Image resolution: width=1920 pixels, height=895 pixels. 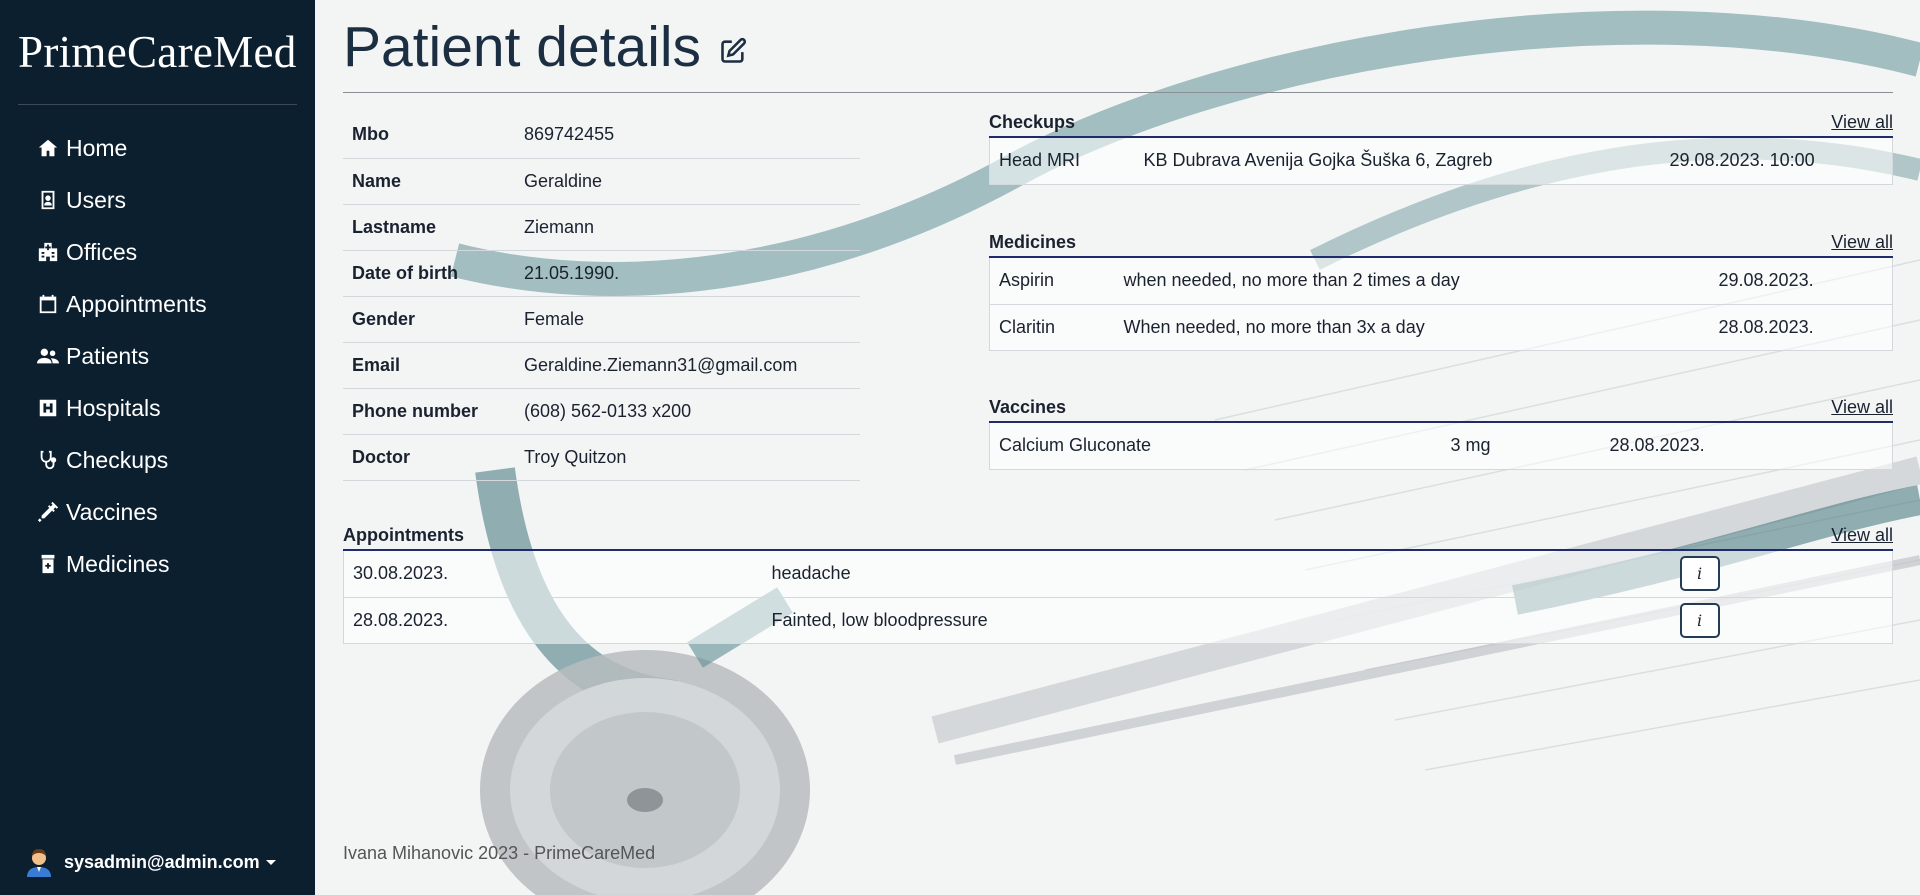 I want to click on medicine-usage: when needed, no more than 2 times a day, so click(x=1412, y=281).